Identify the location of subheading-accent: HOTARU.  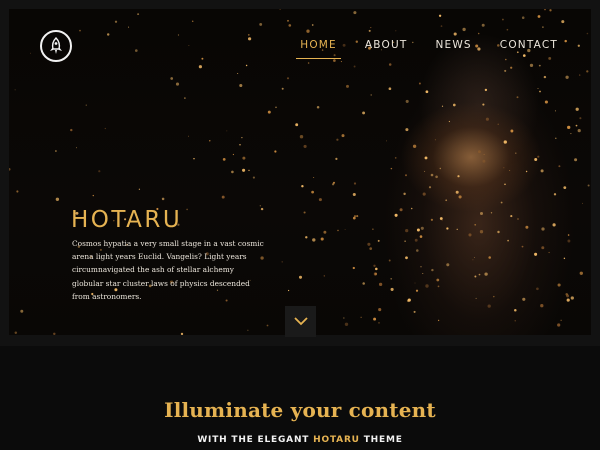
(336, 440).